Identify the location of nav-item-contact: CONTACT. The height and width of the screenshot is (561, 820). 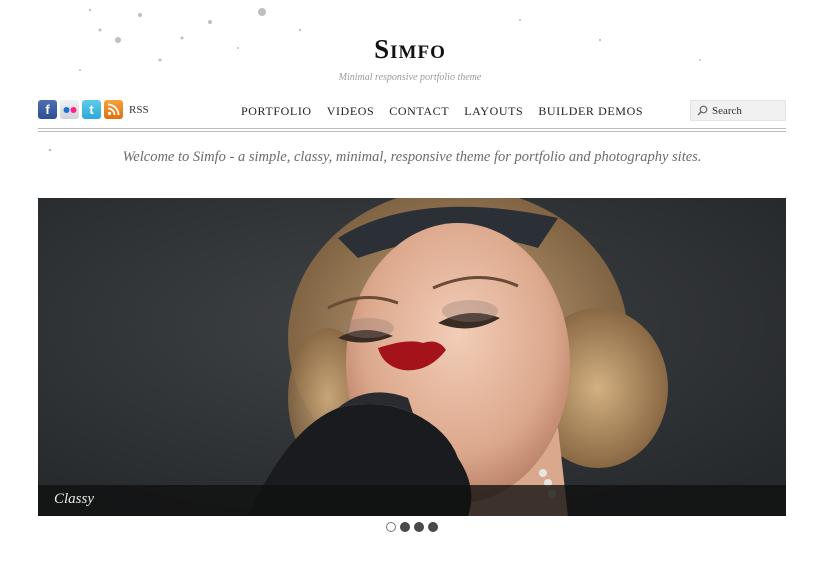
(419, 111).